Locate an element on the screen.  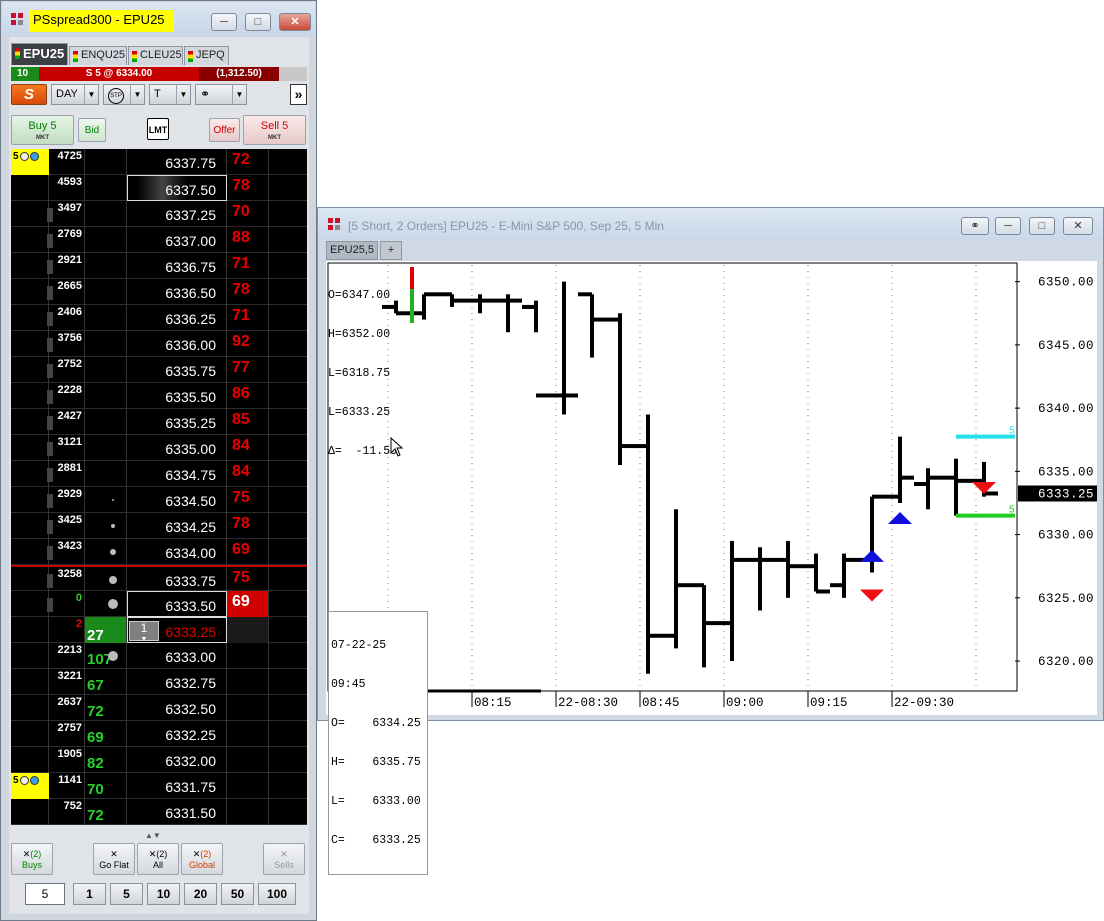
qty-button-10: 10 is located at coordinates (163, 894).